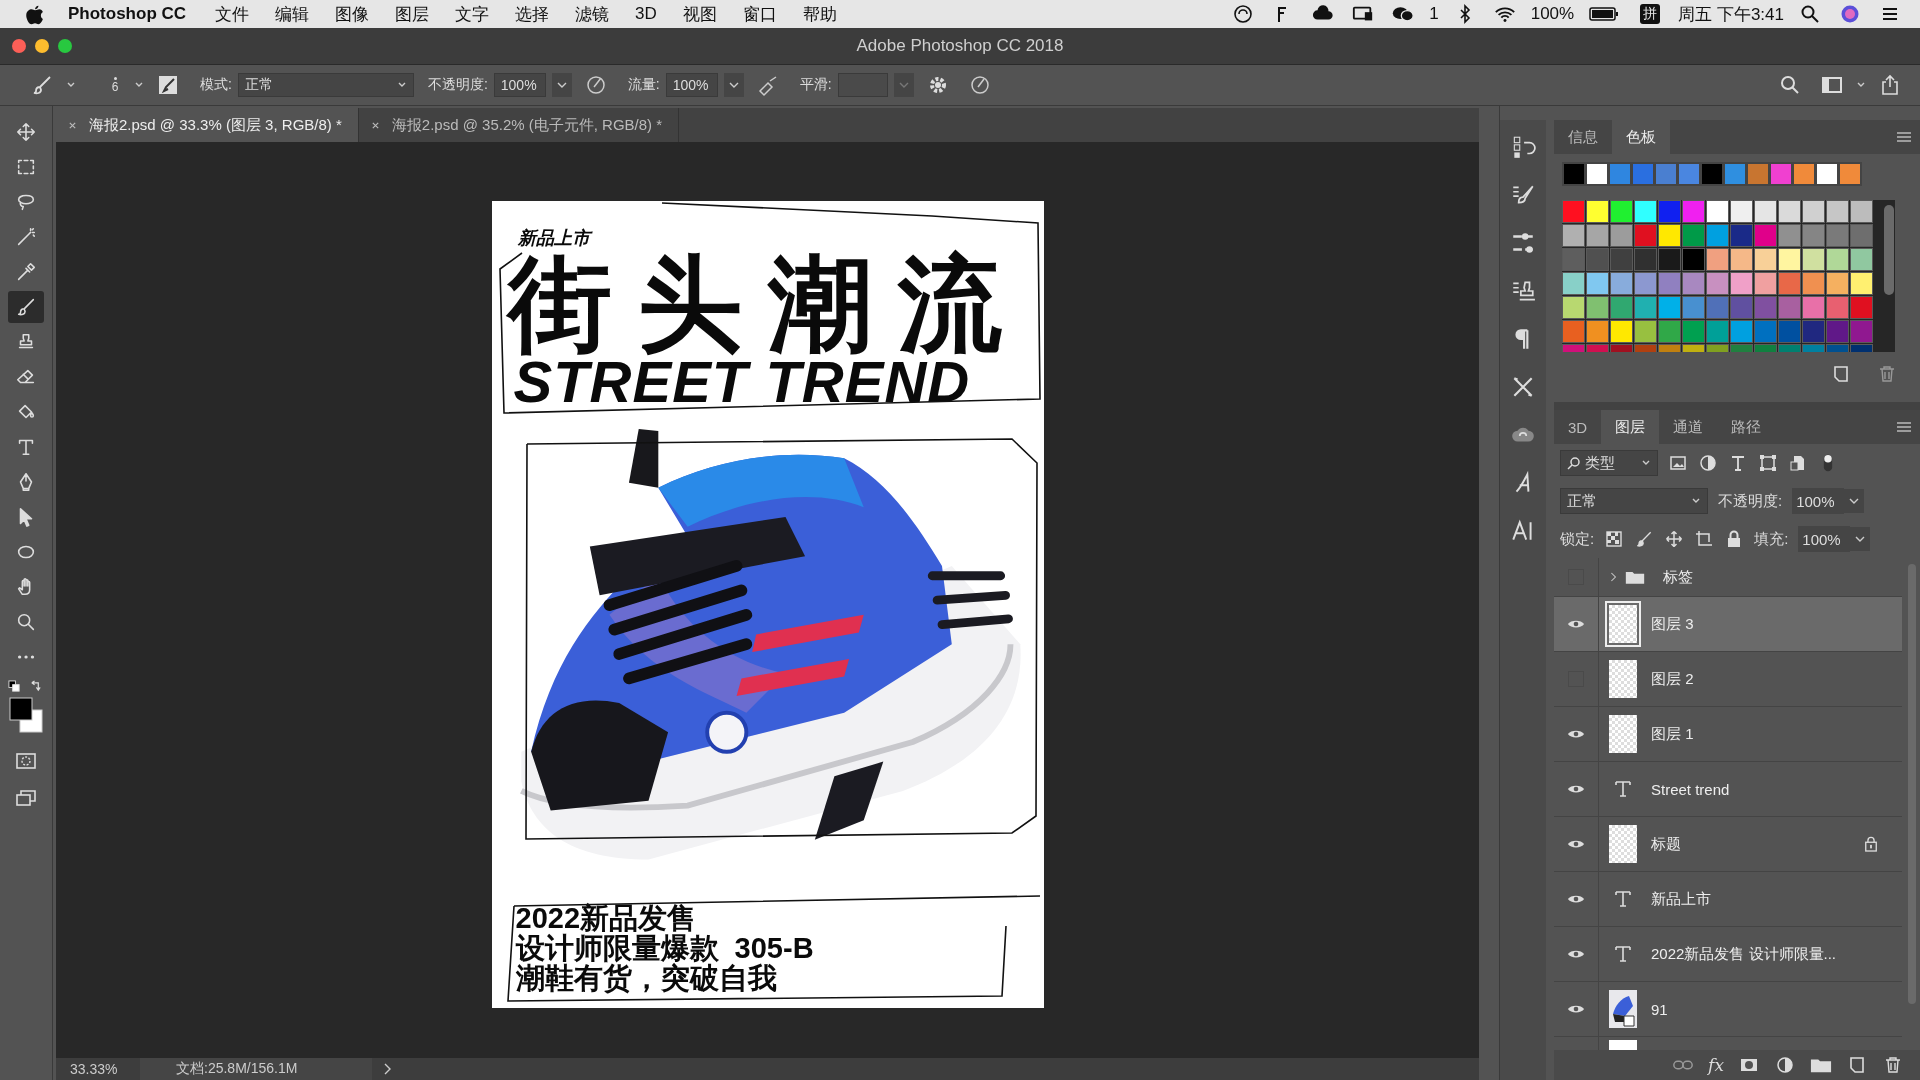 The image size is (1920, 1080). What do you see at coordinates (292, 14) in the screenshot?
I see `menu-item: 编辑` at bounding box center [292, 14].